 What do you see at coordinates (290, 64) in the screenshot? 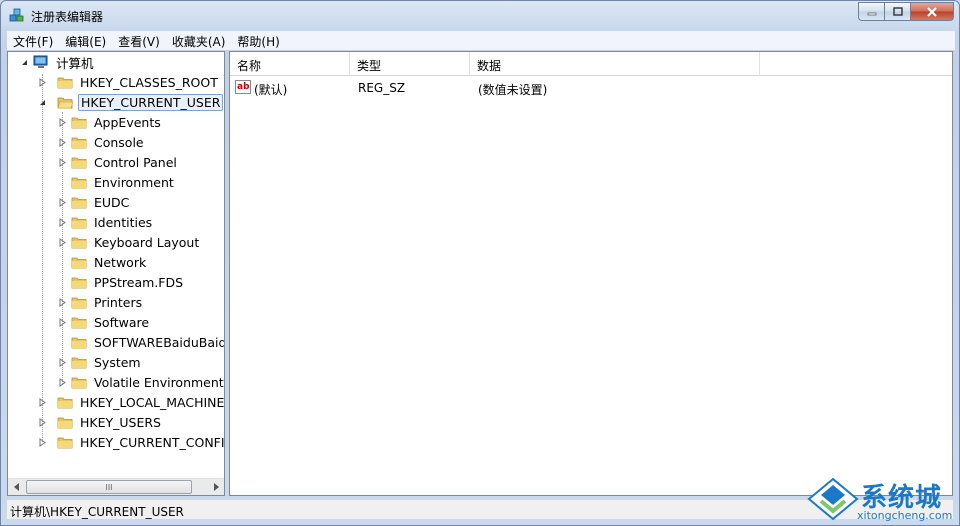
I see `column-header-name: 名称` at bounding box center [290, 64].